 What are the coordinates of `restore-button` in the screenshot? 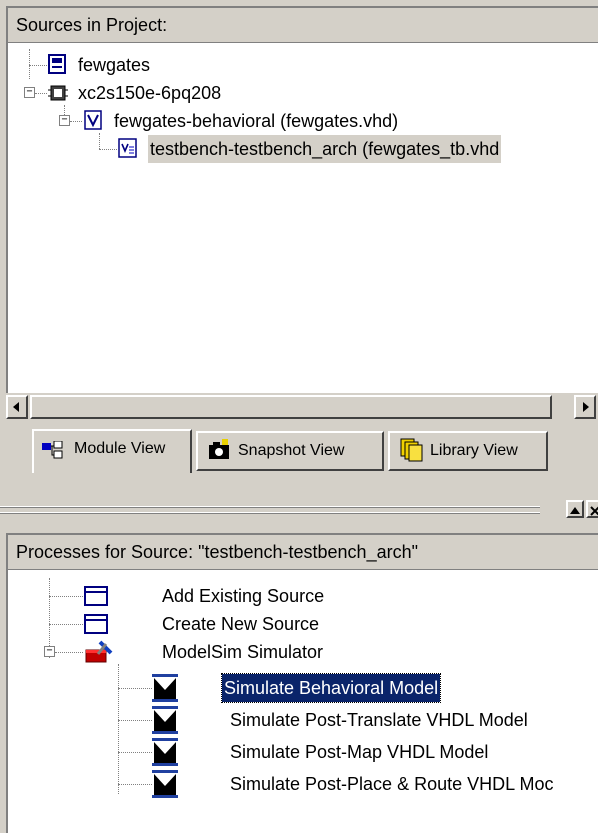 It's located at (575, 509).